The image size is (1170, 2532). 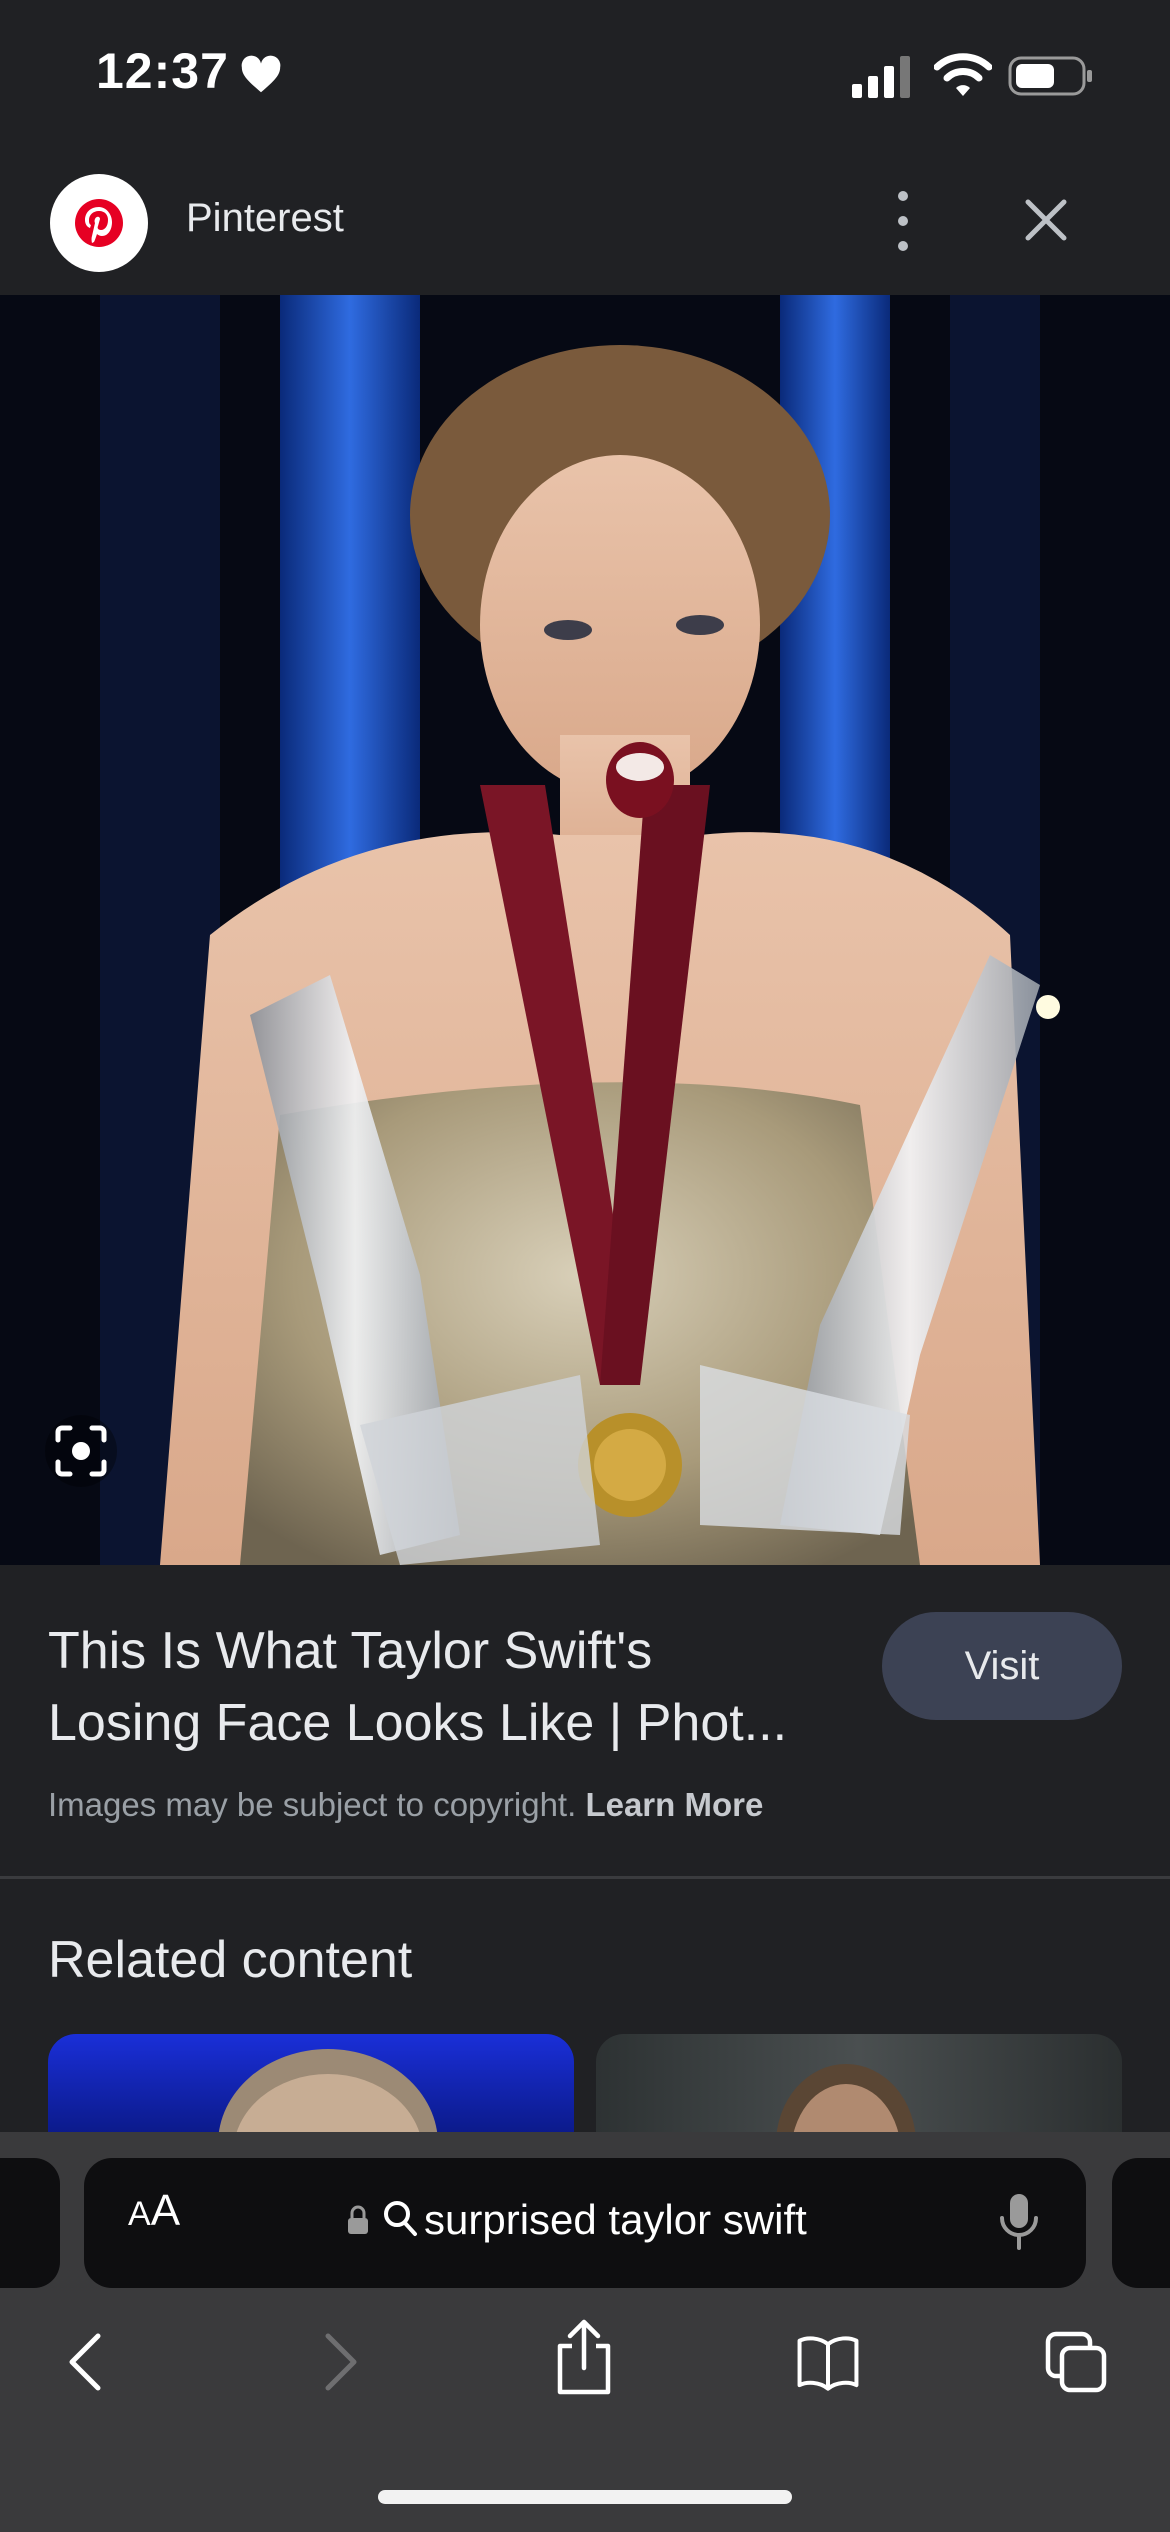 What do you see at coordinates (584, 2357) in the screenshot?
I see `share-icon` at bounding box center [584, 2357].